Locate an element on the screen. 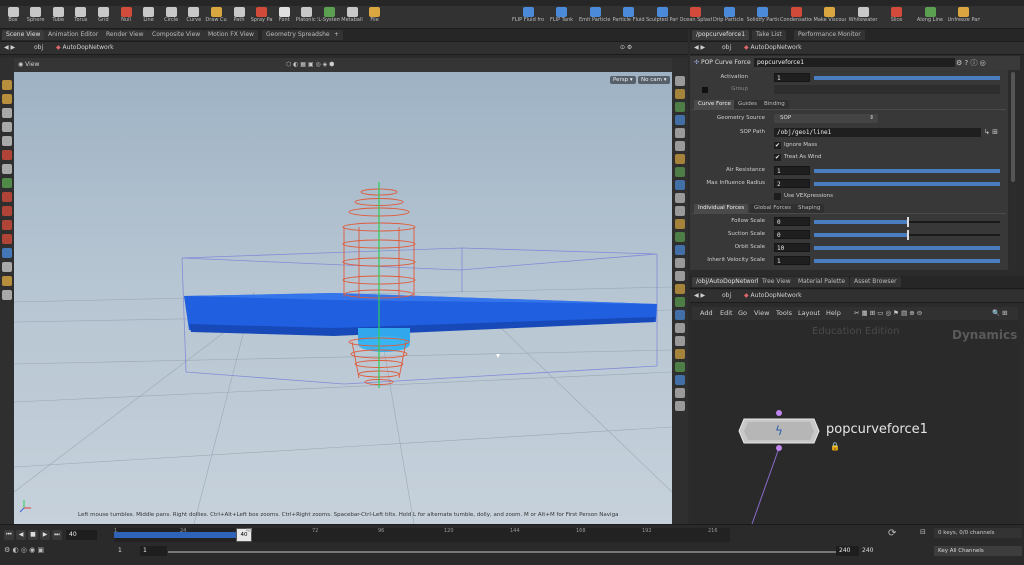 The width and height of the screenshot is (1024, 565). viewport-tab-2: Render View is located at coordinates (125, 35).